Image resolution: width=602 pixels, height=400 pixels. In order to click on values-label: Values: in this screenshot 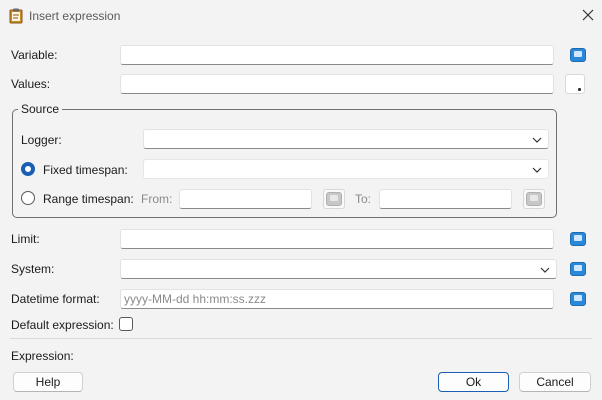, I will do `click(31, 84)`.